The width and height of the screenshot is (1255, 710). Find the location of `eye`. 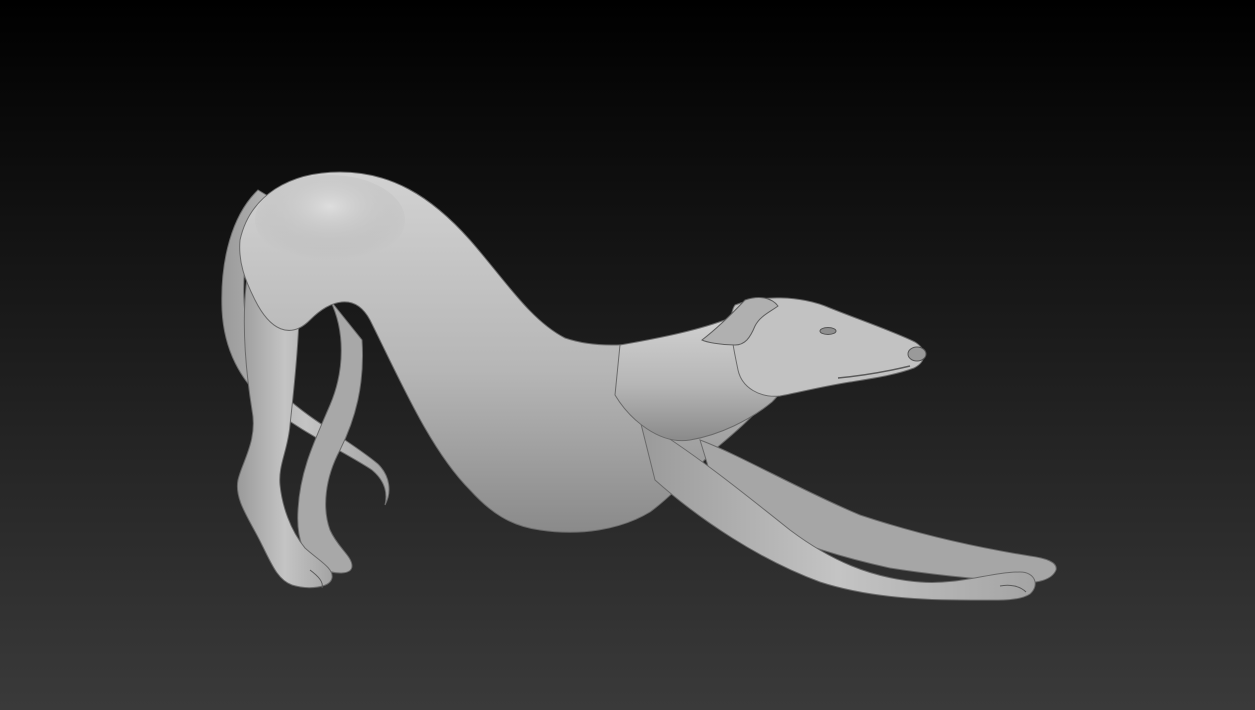

eye is located at coordinates (828, 331).